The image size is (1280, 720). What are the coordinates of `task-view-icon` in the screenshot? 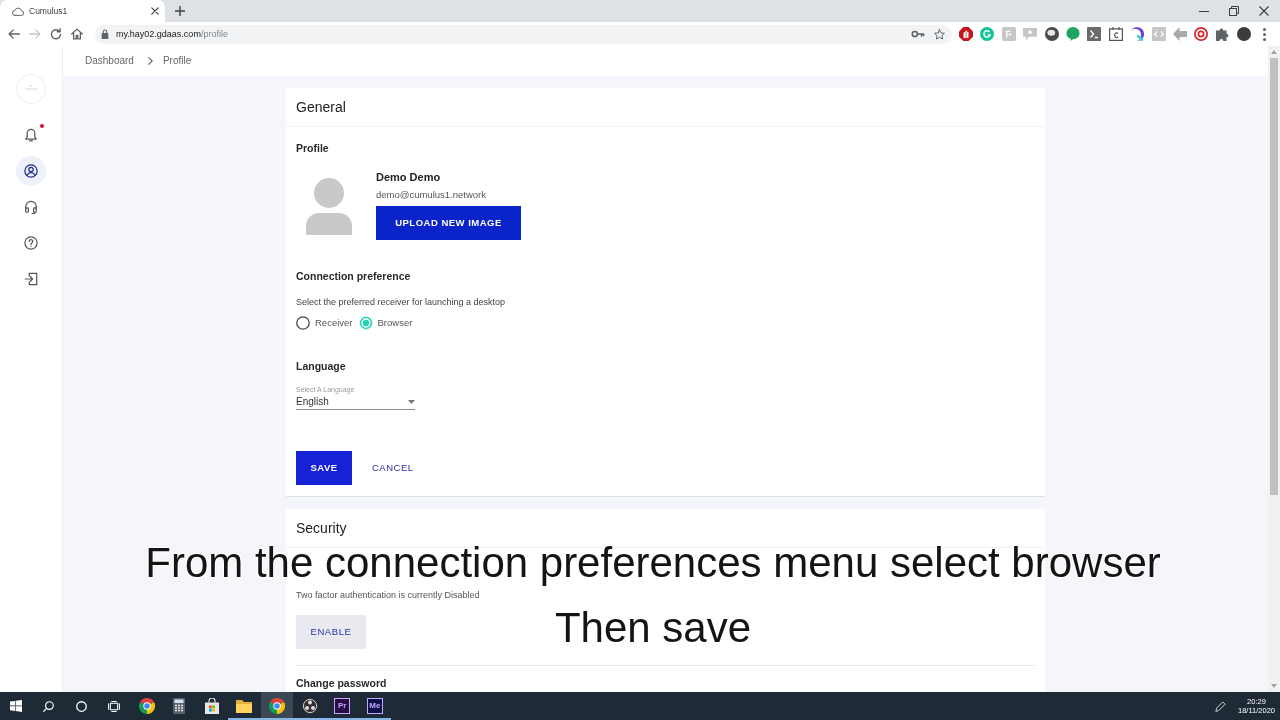 It's located at (114, 706).